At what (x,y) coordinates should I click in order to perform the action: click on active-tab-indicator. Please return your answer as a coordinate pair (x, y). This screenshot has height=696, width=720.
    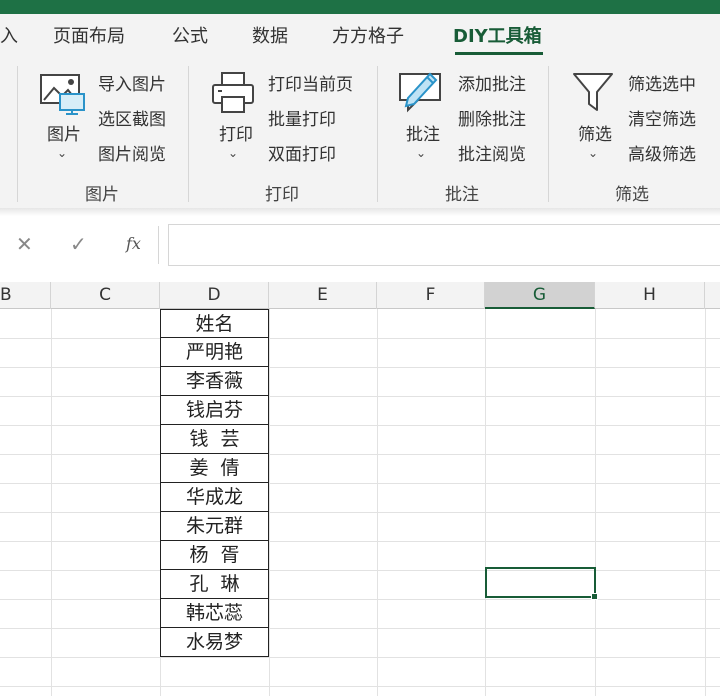
    Looking at the image, I should click on (499, 53).